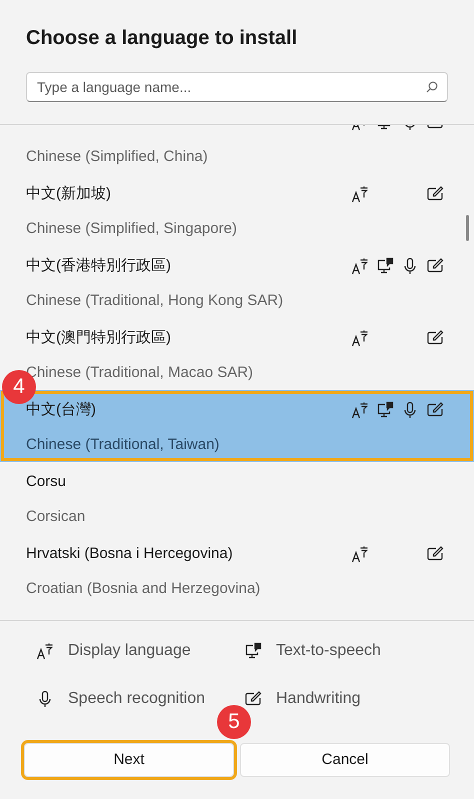 The height and width of the screenshot is (799, 474). What do you see at coordinates (129, 554) in the screenshot?
I see `language-name: Hrvatski (Bosna i Hercegovina)` at bounding box center [129, 554].